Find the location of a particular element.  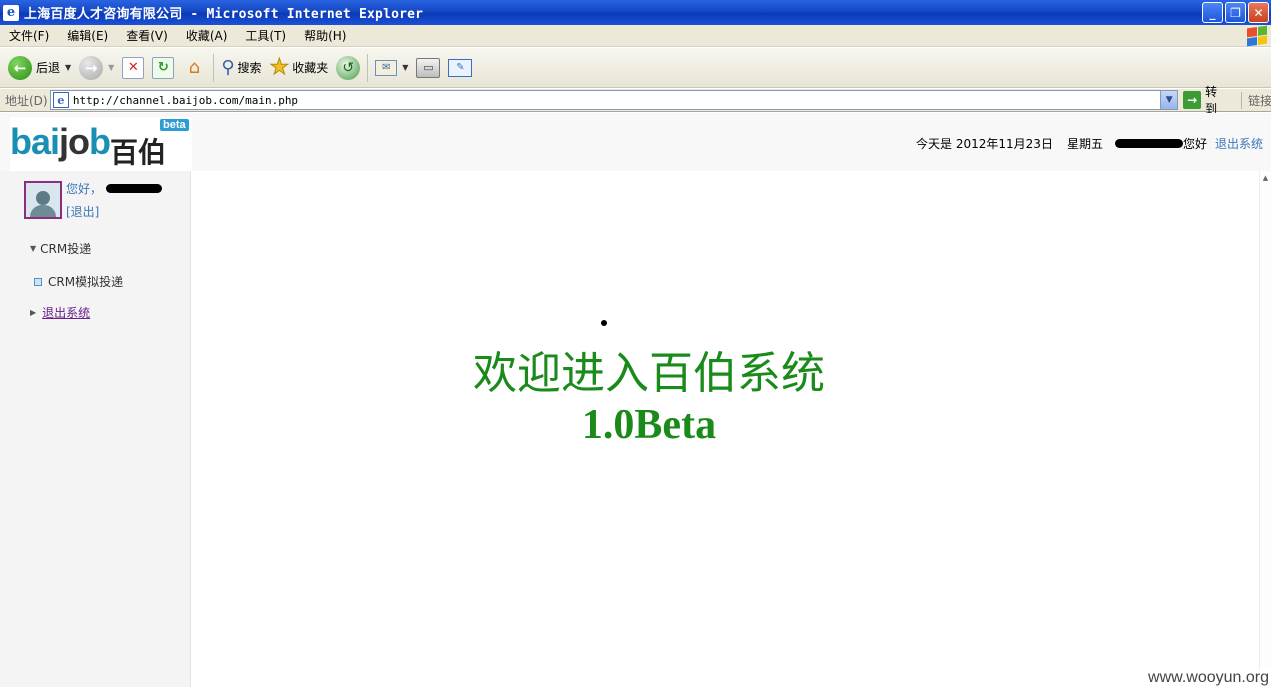

page-icon: e is located at coordinates (60, 100).